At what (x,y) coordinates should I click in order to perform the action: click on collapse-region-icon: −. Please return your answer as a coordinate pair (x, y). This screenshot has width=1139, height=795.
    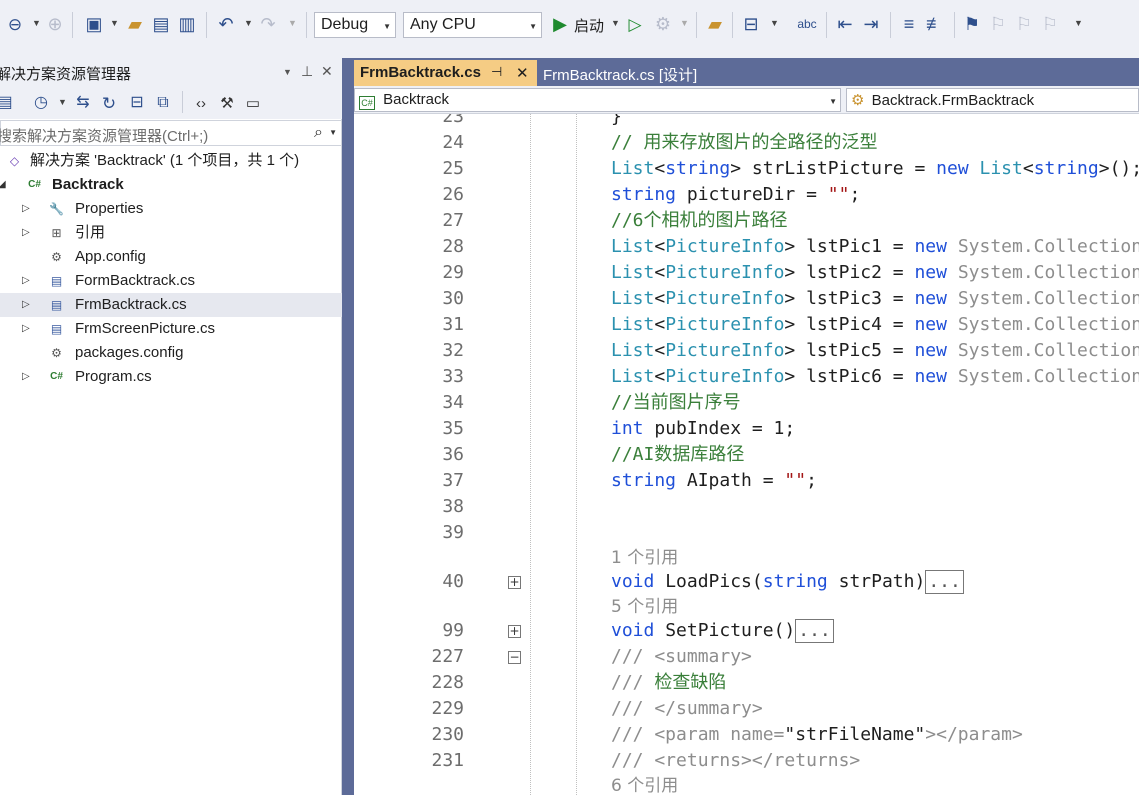
    Looking at the image, I should click on (514, 657).